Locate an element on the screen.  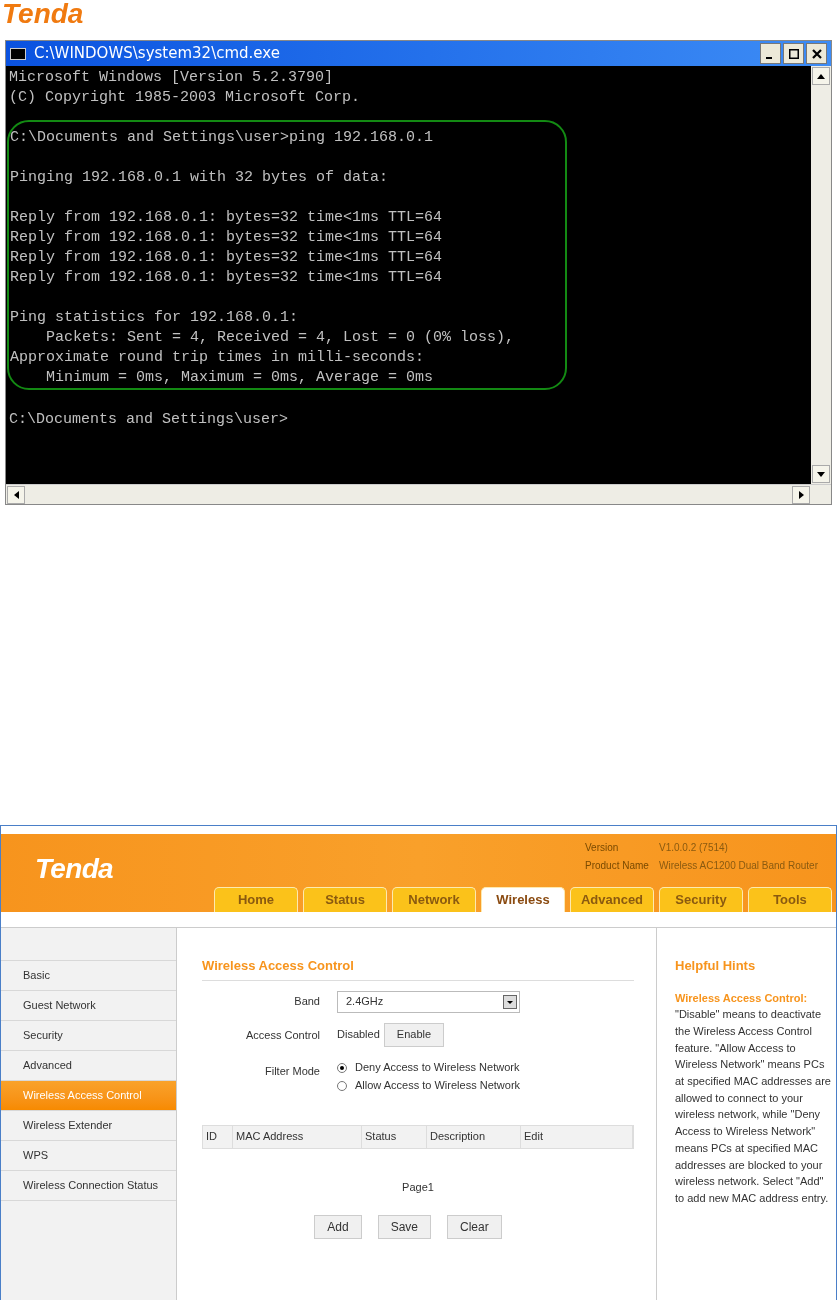
right-arrow-icon is located at coordinates (801, 494).